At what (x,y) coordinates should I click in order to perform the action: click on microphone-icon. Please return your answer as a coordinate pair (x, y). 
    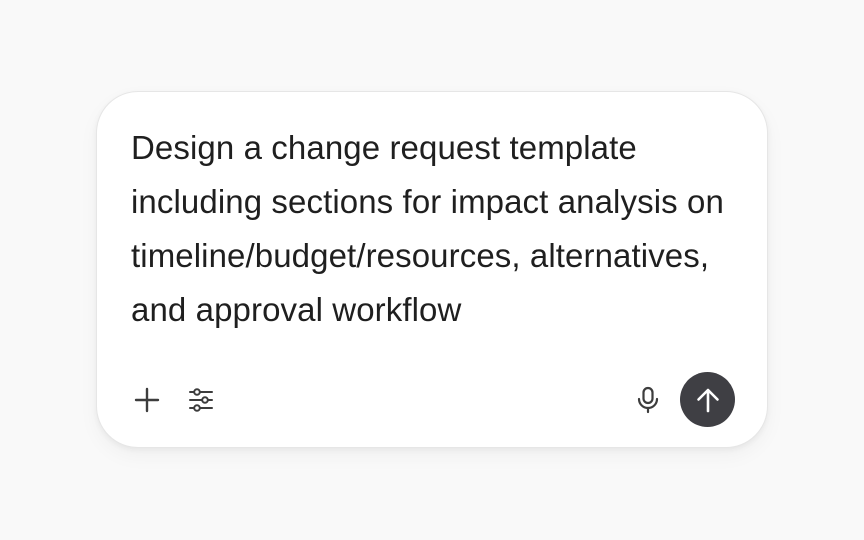
    Looking at the image, I should click on (648, 400).